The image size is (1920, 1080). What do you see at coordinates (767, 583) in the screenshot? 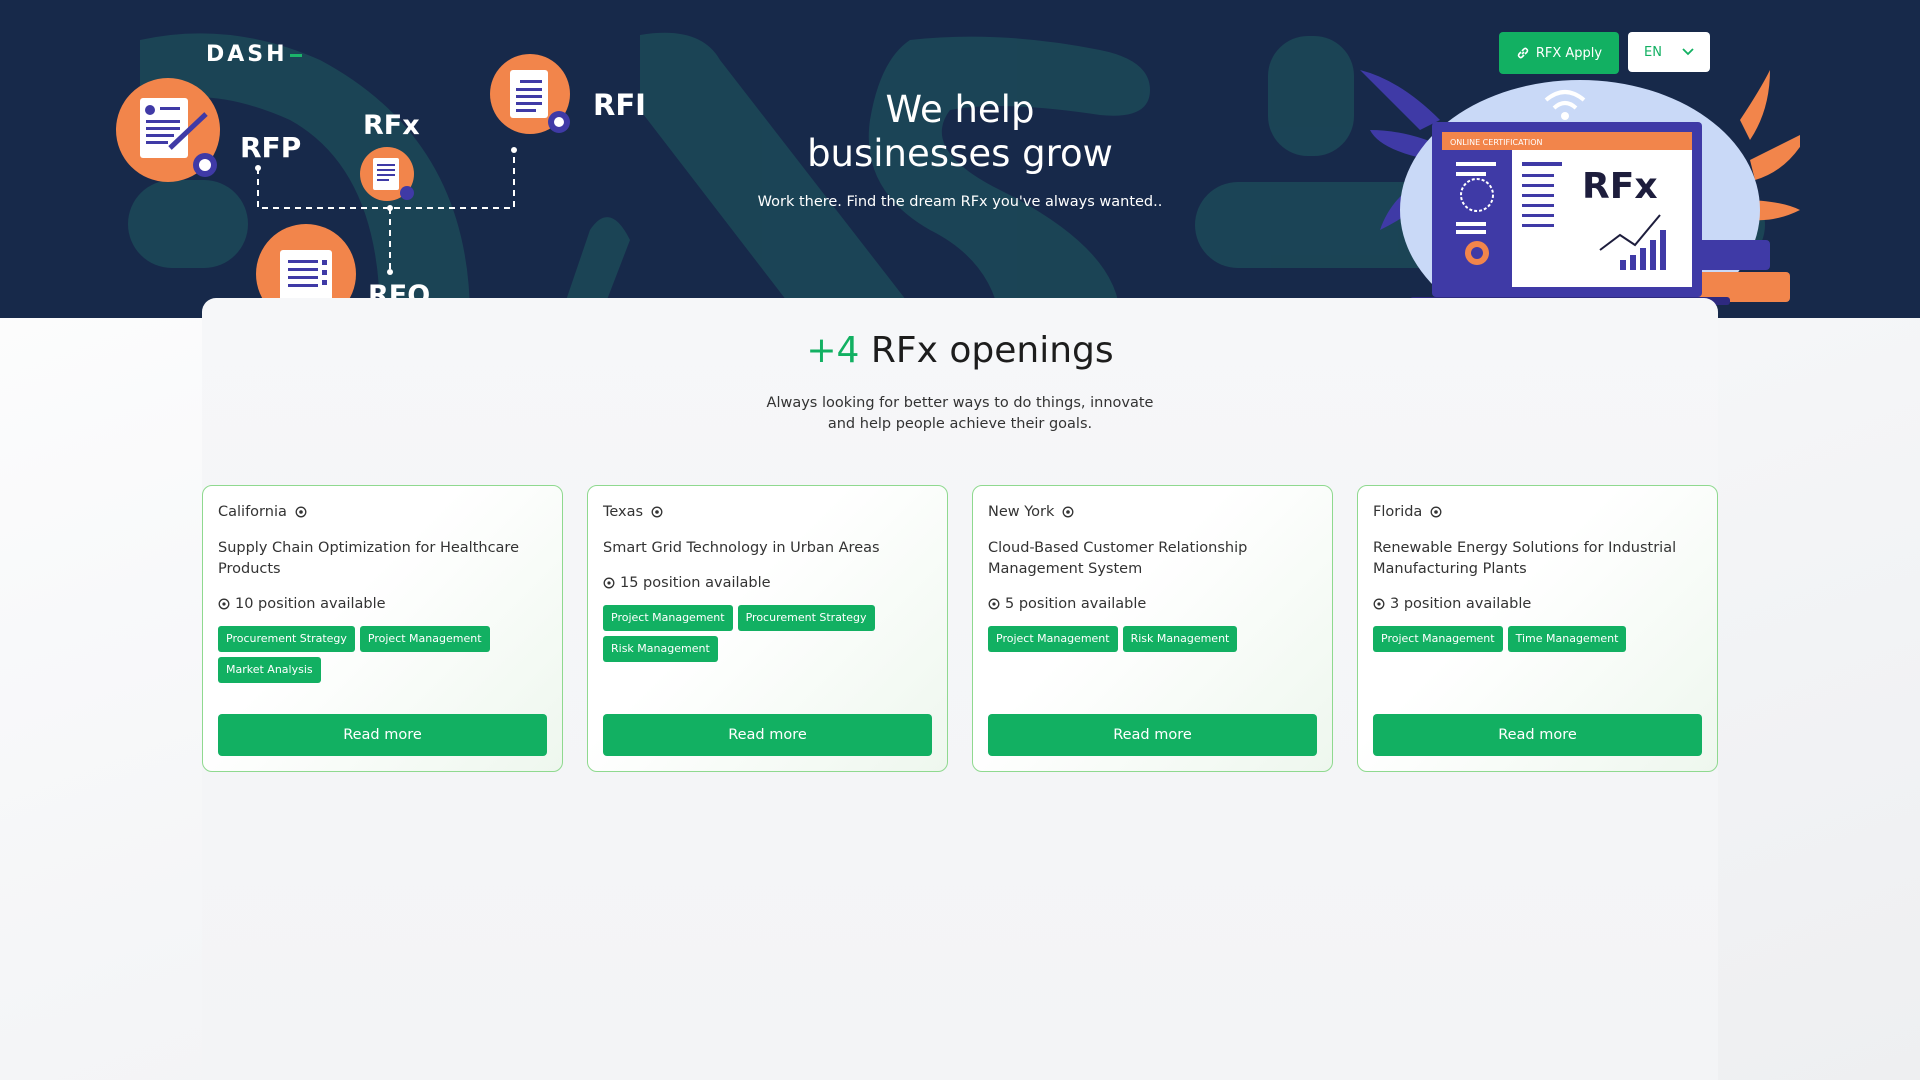
I see `card-positions: 15 position available` at bounding box center [767, 583].